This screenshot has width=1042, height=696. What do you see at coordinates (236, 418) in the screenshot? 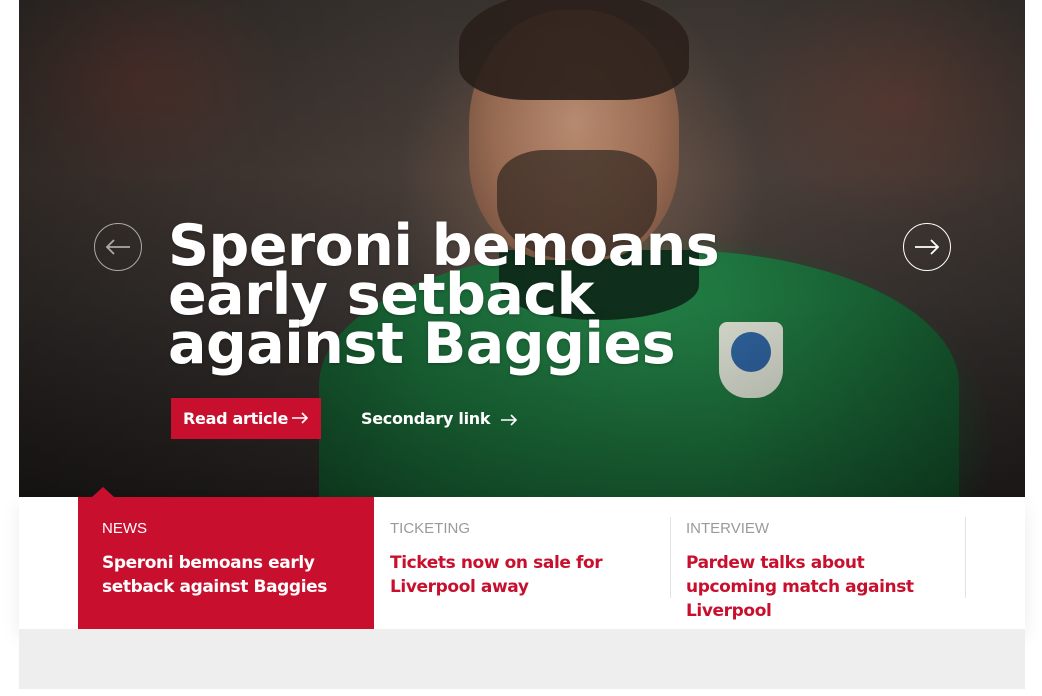
I see `read-article-label: Read article` at bounding box center [236, 418].